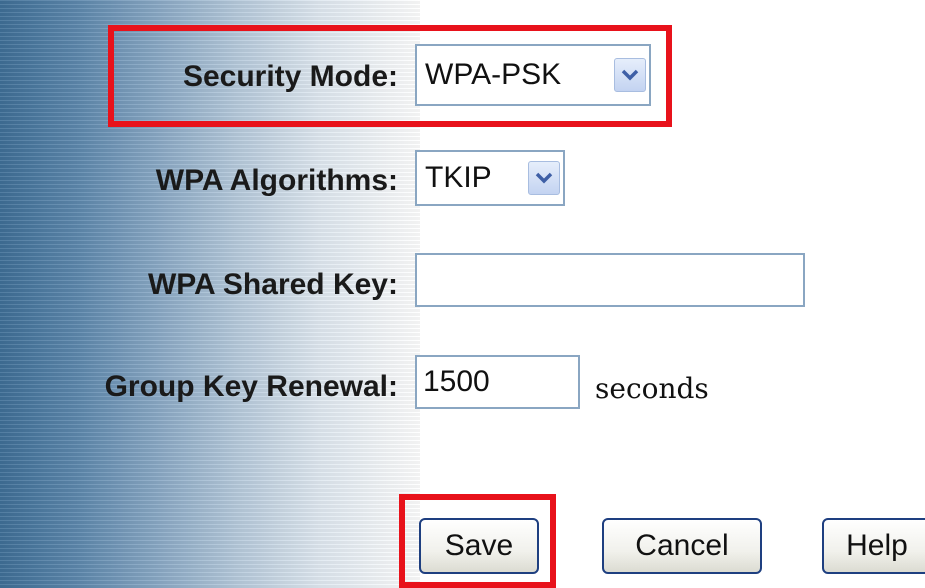 This screenshot has width=925, height=588. Describe the element at coordinates (682, 546) in the screenshot. I see `cancel-button: Cancel` at that location.